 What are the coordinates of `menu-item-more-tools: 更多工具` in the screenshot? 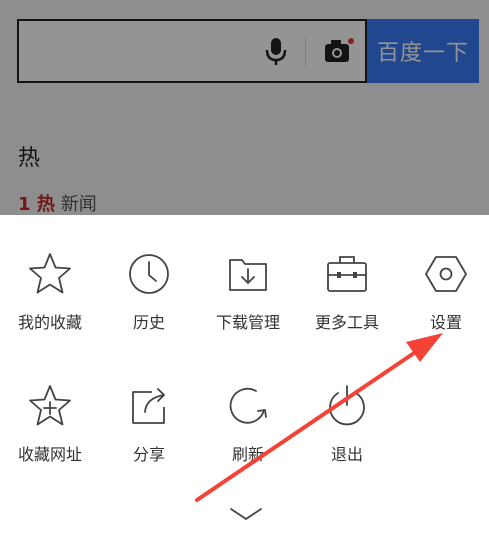 It's located at (347, 292).